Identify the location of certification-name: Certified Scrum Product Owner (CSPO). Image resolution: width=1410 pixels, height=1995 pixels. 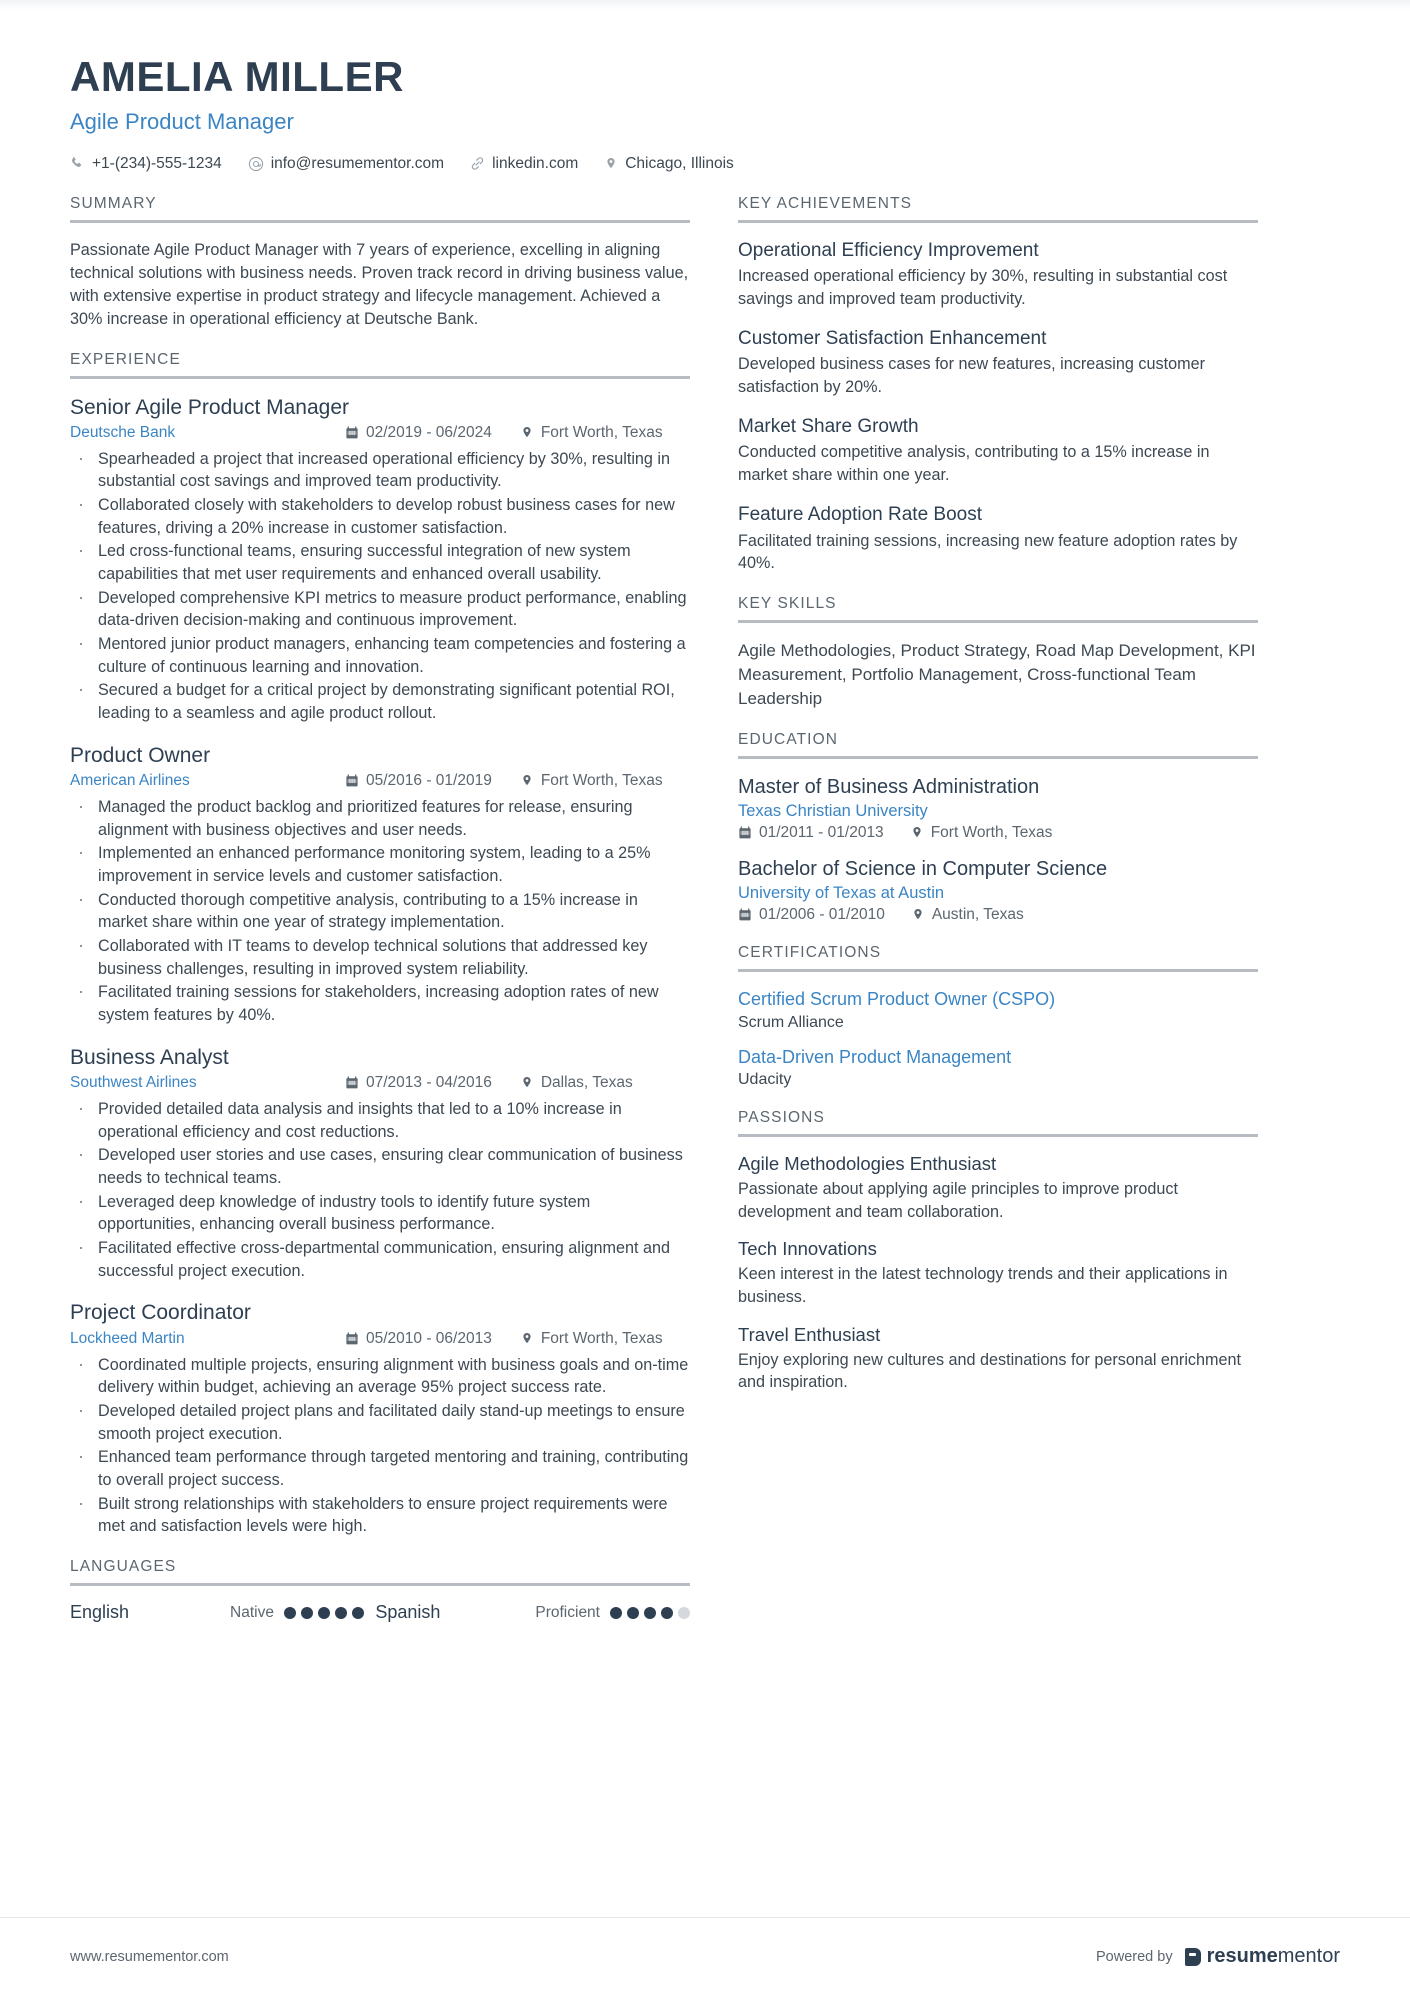
(998, 999).